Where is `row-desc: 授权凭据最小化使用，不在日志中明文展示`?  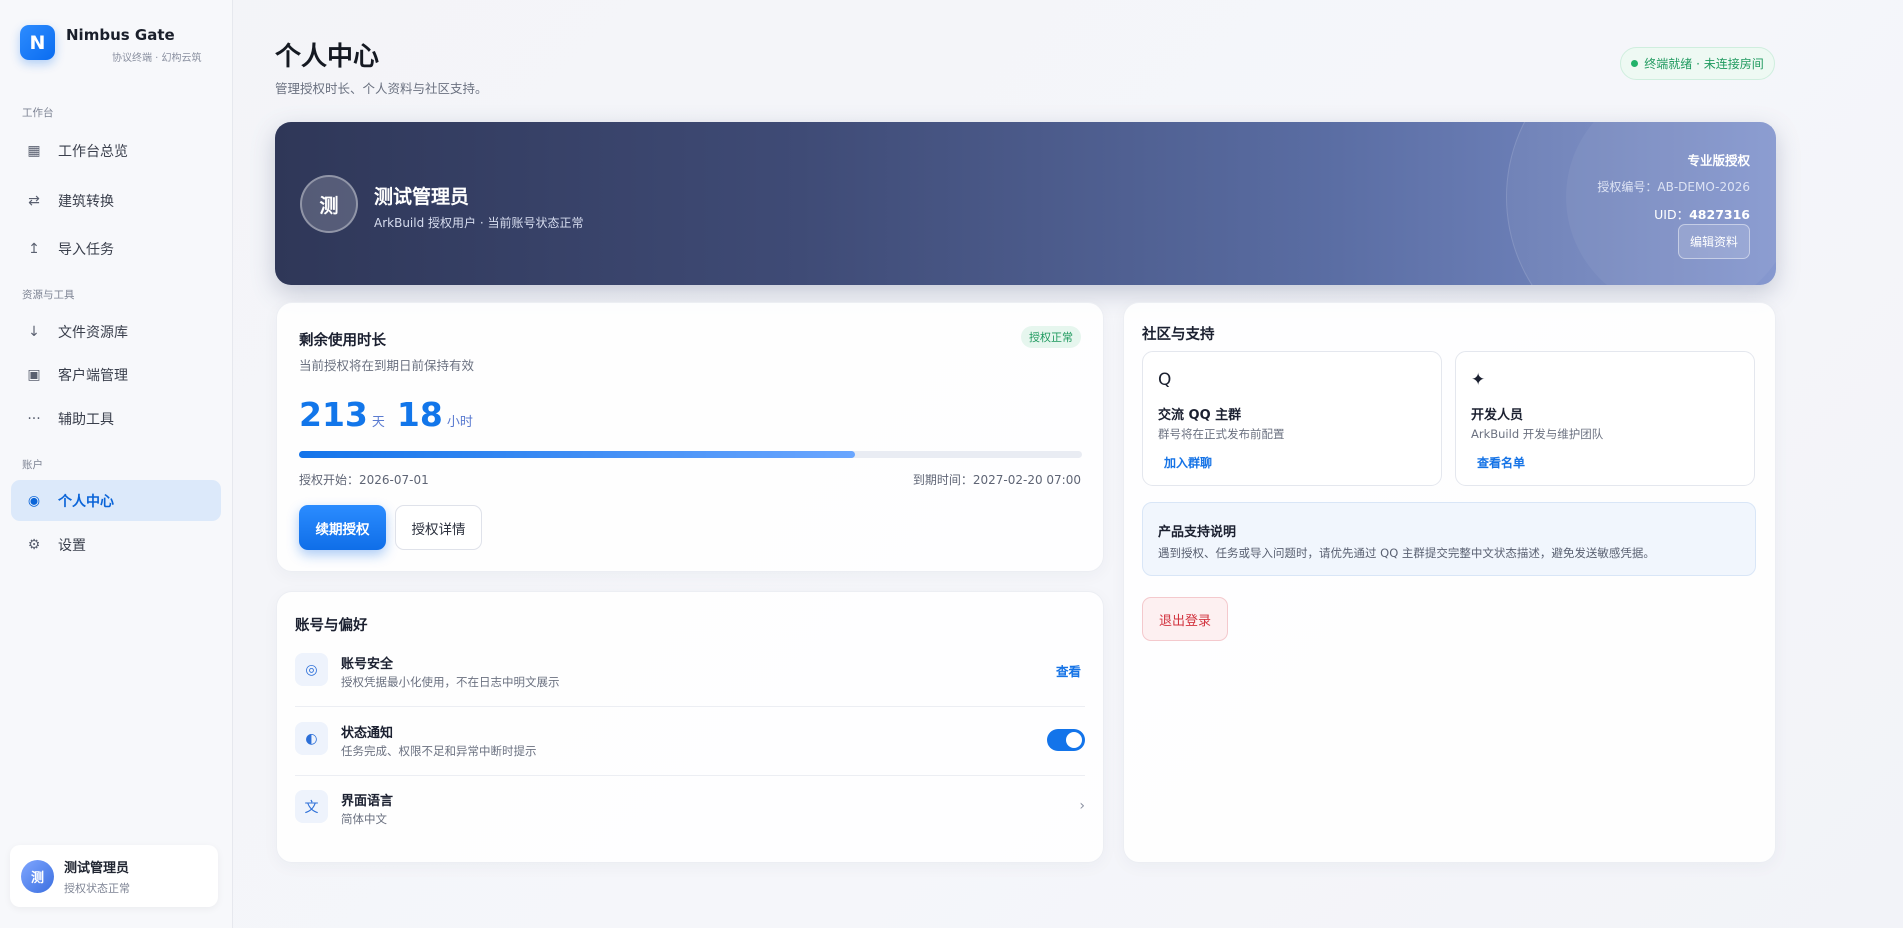 row-desc: 授权凭据最小化使用，不在日志中明文展示 is located at coordinates (450, 682).